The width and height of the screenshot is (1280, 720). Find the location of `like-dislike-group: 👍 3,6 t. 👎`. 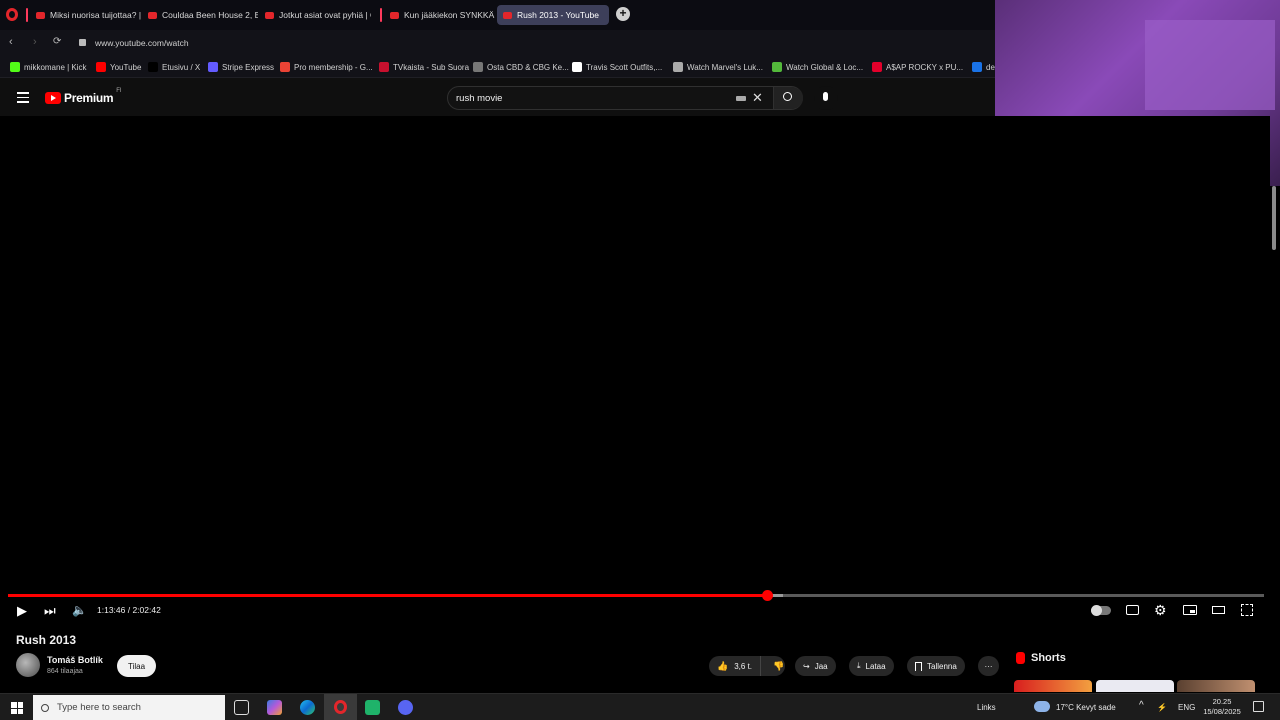

like-dislike-group: 👍 3,6 t. 👎 is located at coordinates (747, 666).